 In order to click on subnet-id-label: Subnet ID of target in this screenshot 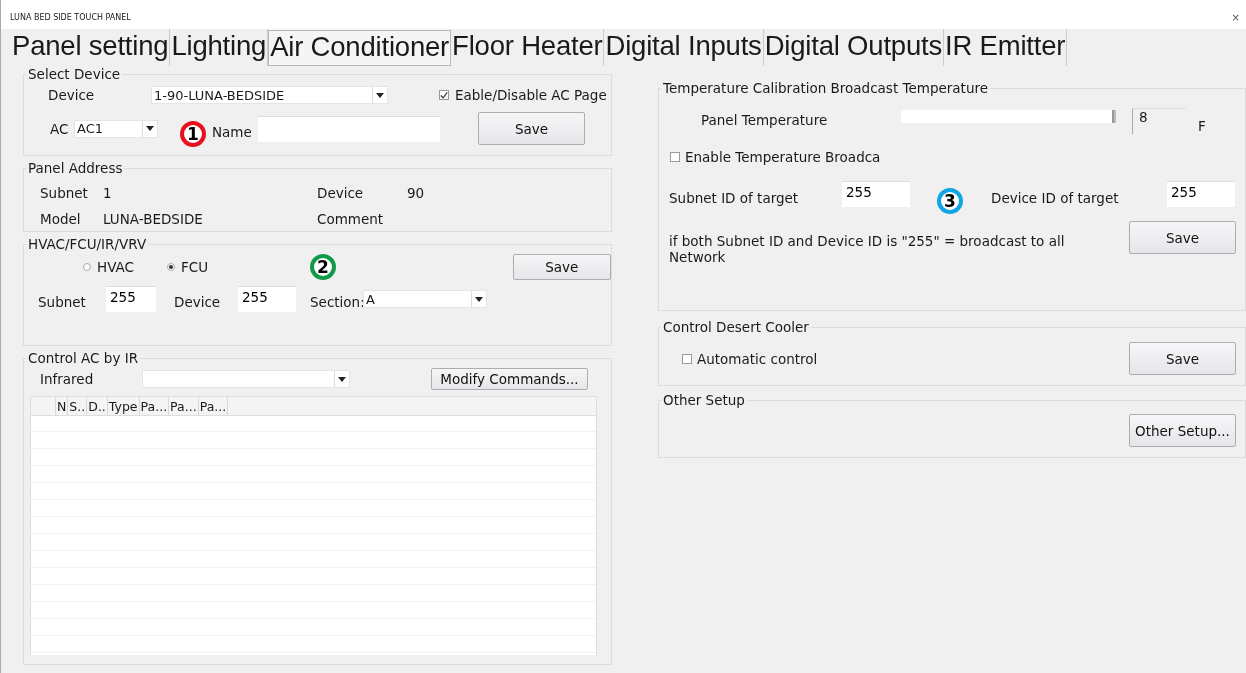, I will do `click(734, 197)`.